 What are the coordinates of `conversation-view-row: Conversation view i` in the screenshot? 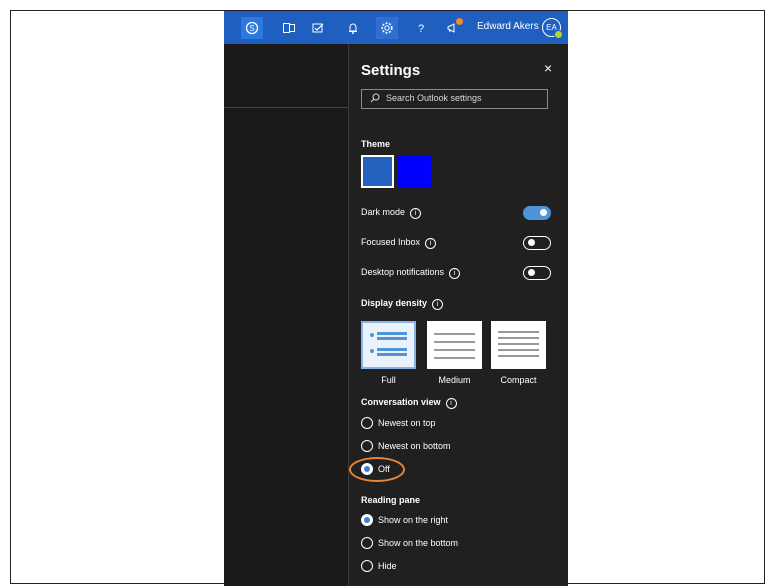 It's located at (456, 403).